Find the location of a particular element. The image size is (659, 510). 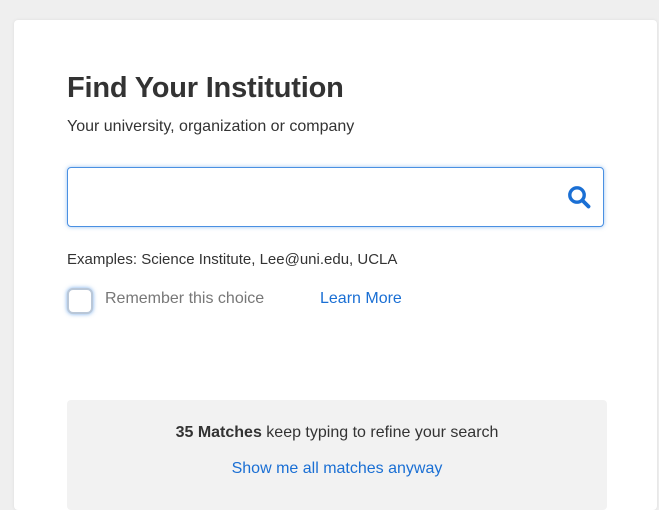

search-box is located at coordinates (335, 197).